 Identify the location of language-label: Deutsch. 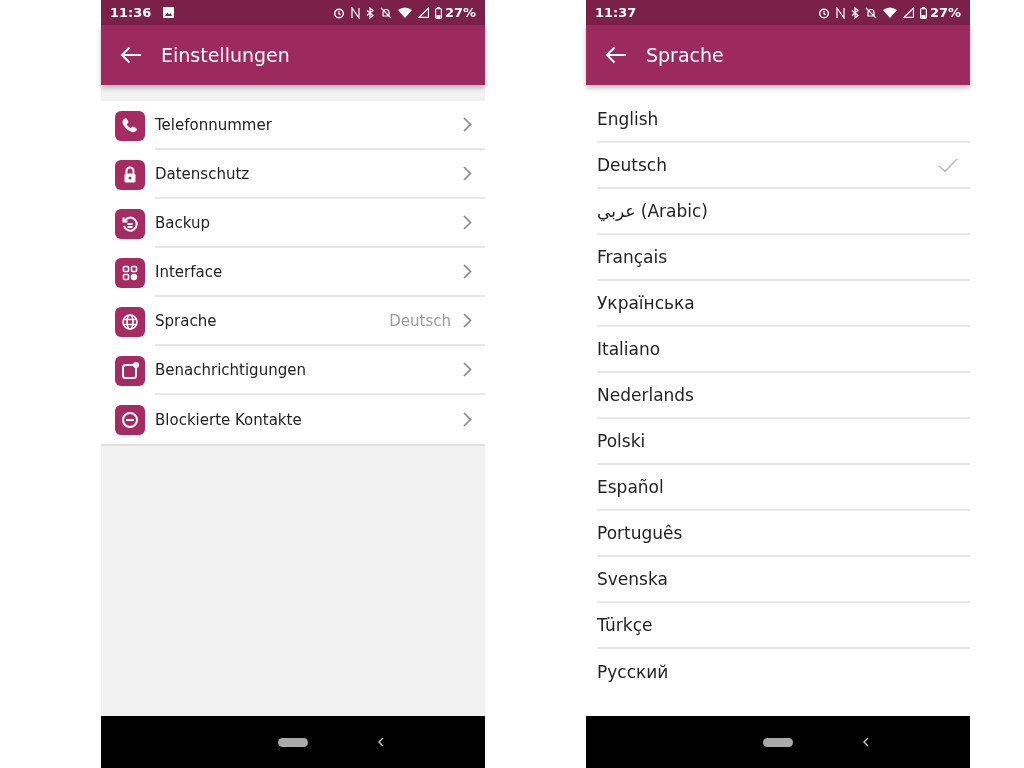
(632, 165).